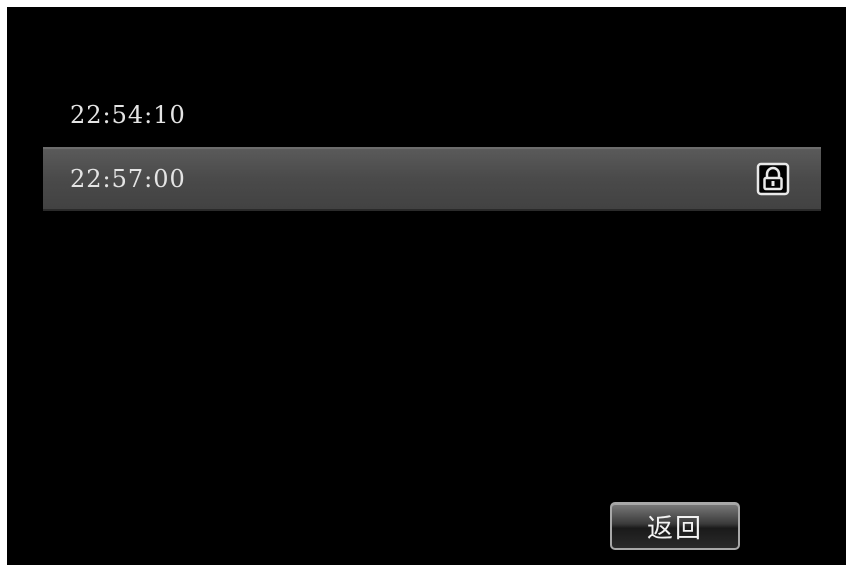 The width and height of the screenshot is (851, 570). I want to click on back-button: 返回, so click(675, 526).